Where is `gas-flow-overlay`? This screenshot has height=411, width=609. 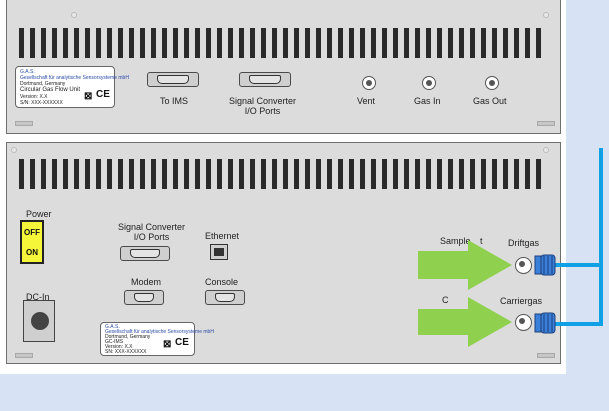
gas-flow-overlay is located at coordinates (510, 247).